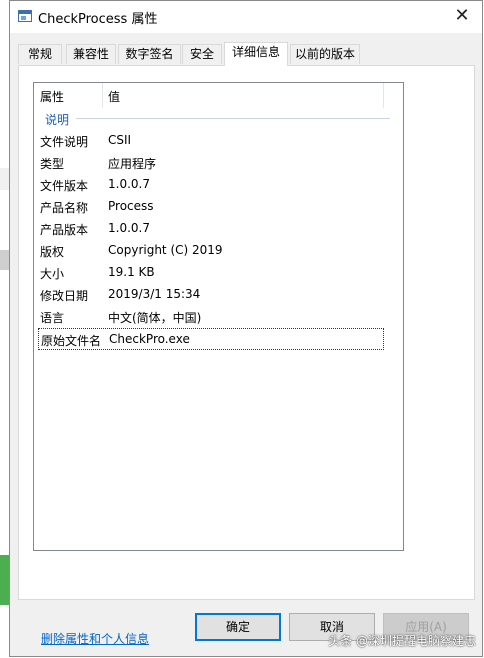 Image resolution: width=484 pixels, height=658 pixels. Describe the element at coordinates (52, 164) in the screenshot. I see `property-name: 类型` at that location.